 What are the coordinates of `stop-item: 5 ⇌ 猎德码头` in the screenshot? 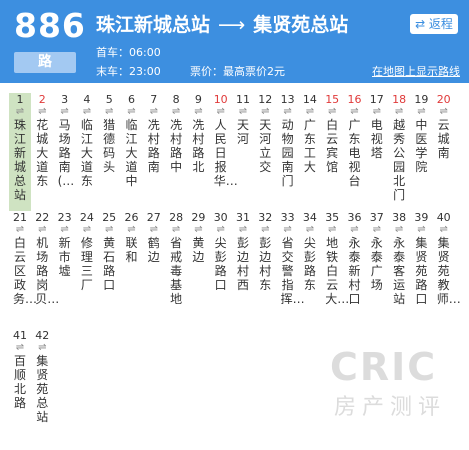 It's located at (109, 152).